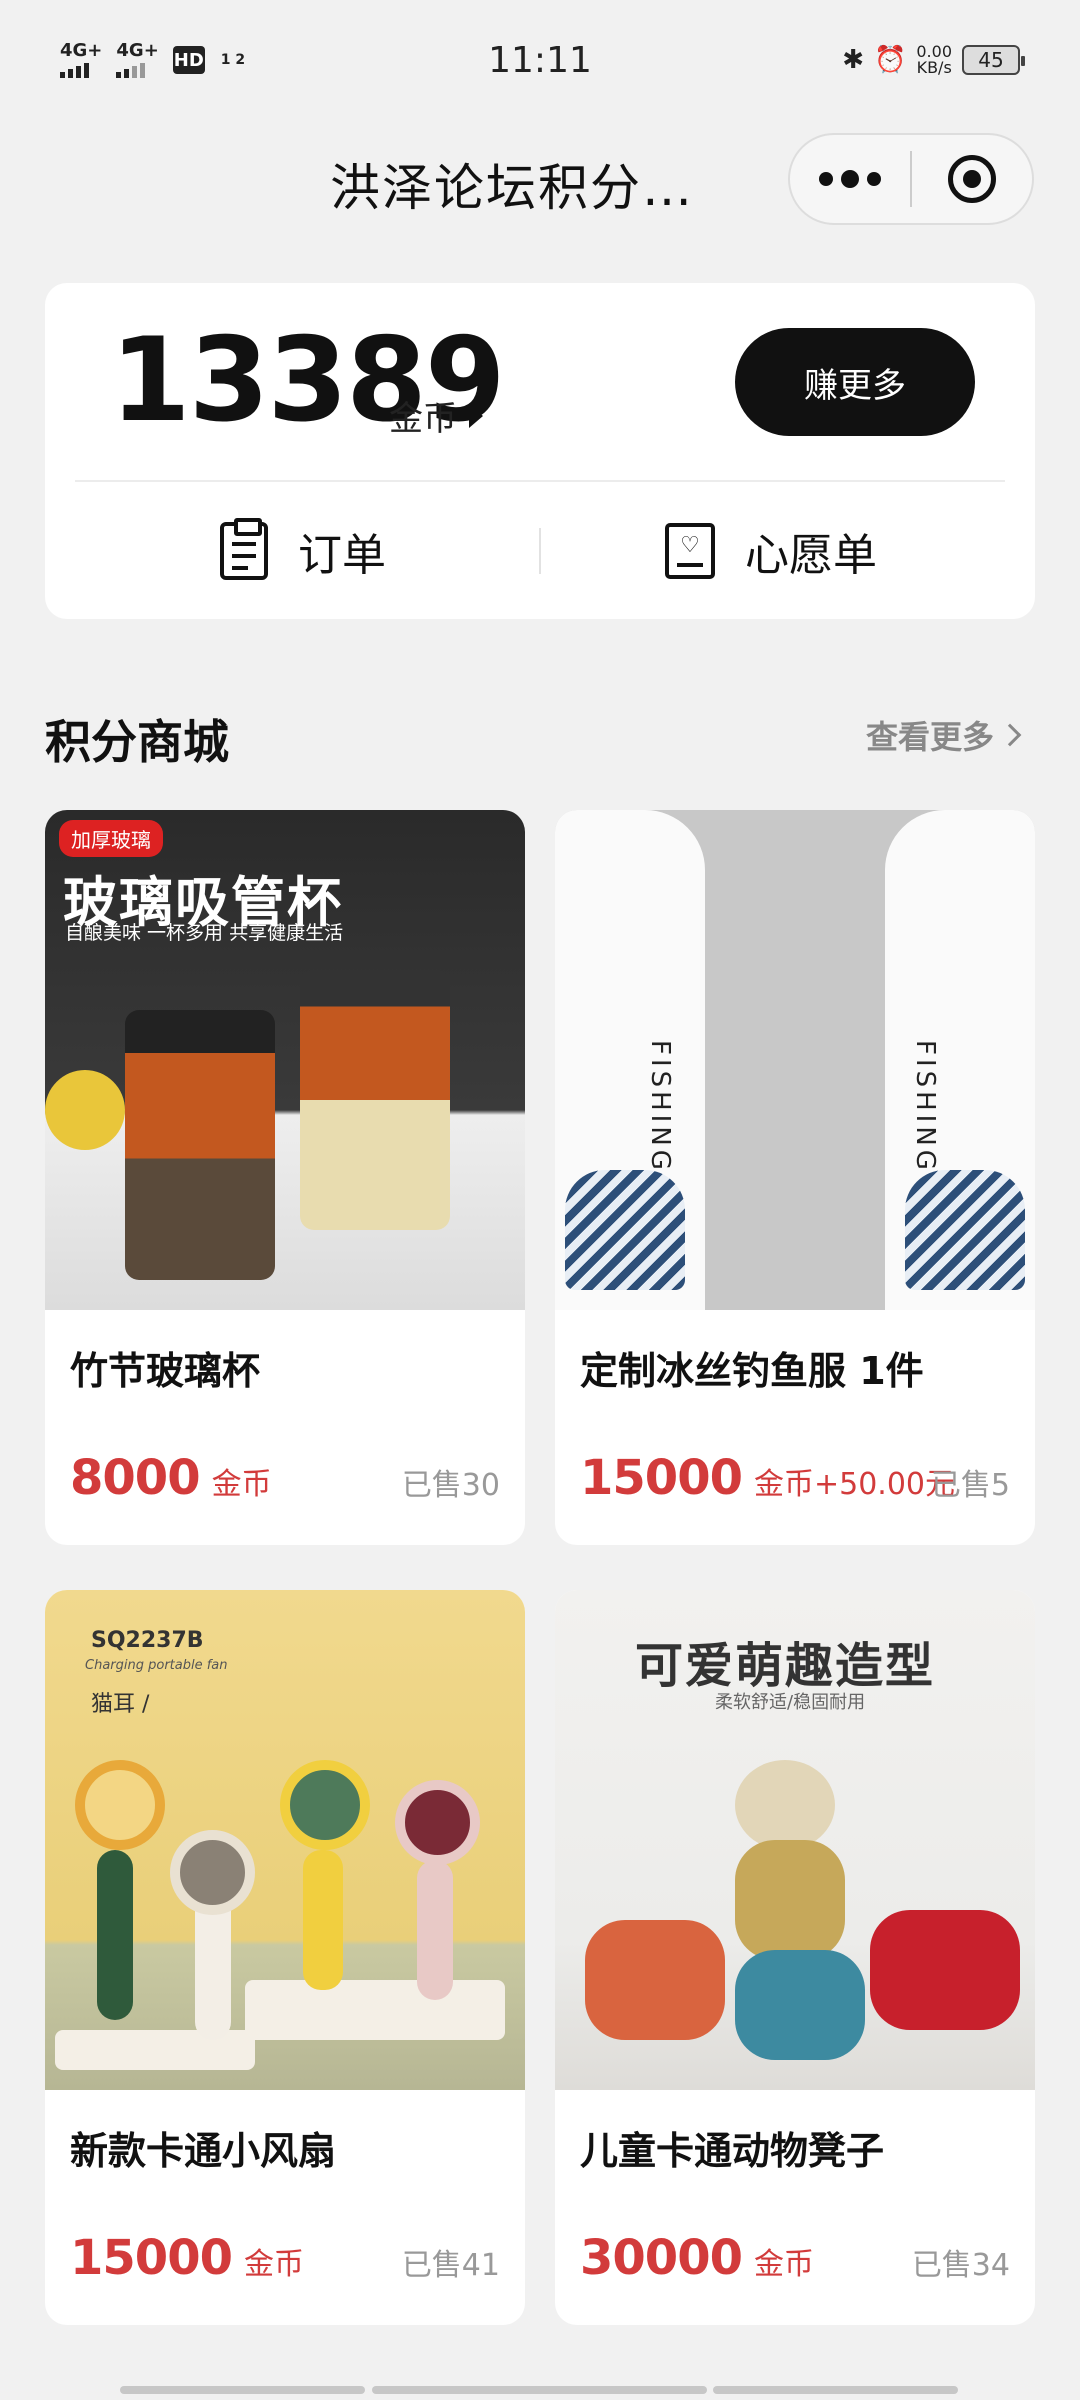 The image size is (1080, 2400). Describe the element at coordinates (540, 451) in the screenshot. I see `points-card: 13389 金币 赚更多 订单 ♡ 心愿单` at that location.